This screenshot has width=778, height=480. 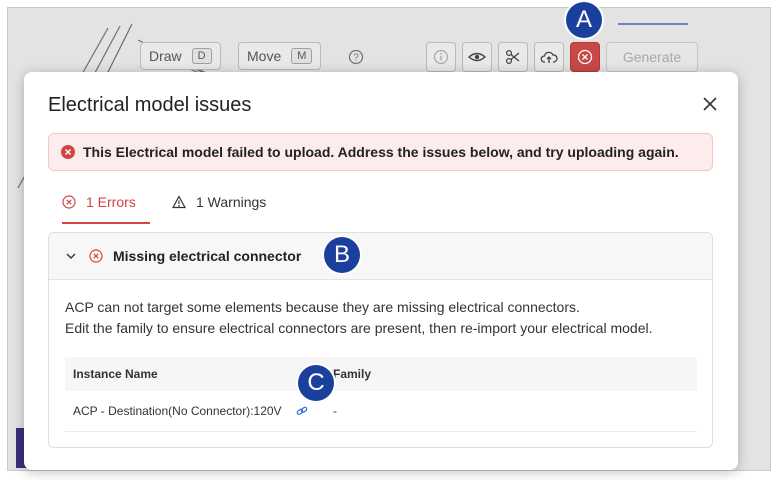 I want to click on upload-button, so click(x=549, y=57).